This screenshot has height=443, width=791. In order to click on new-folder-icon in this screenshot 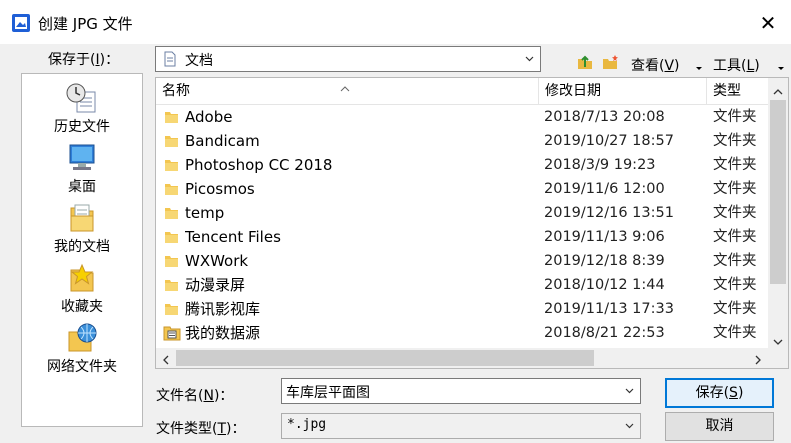, I will do `click(611, 62)`.